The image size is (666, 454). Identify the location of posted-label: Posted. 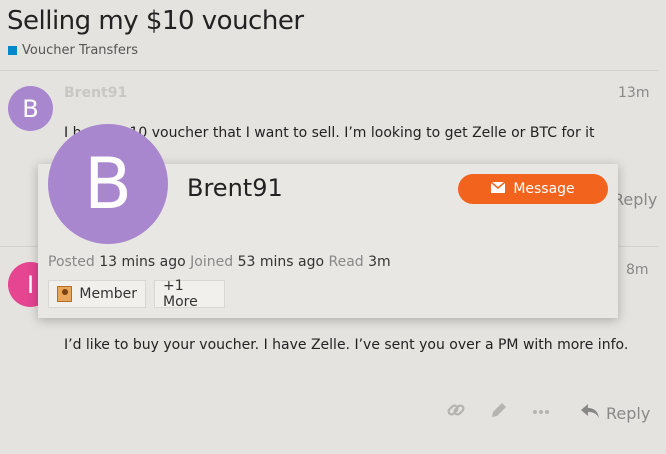
(71, 262).